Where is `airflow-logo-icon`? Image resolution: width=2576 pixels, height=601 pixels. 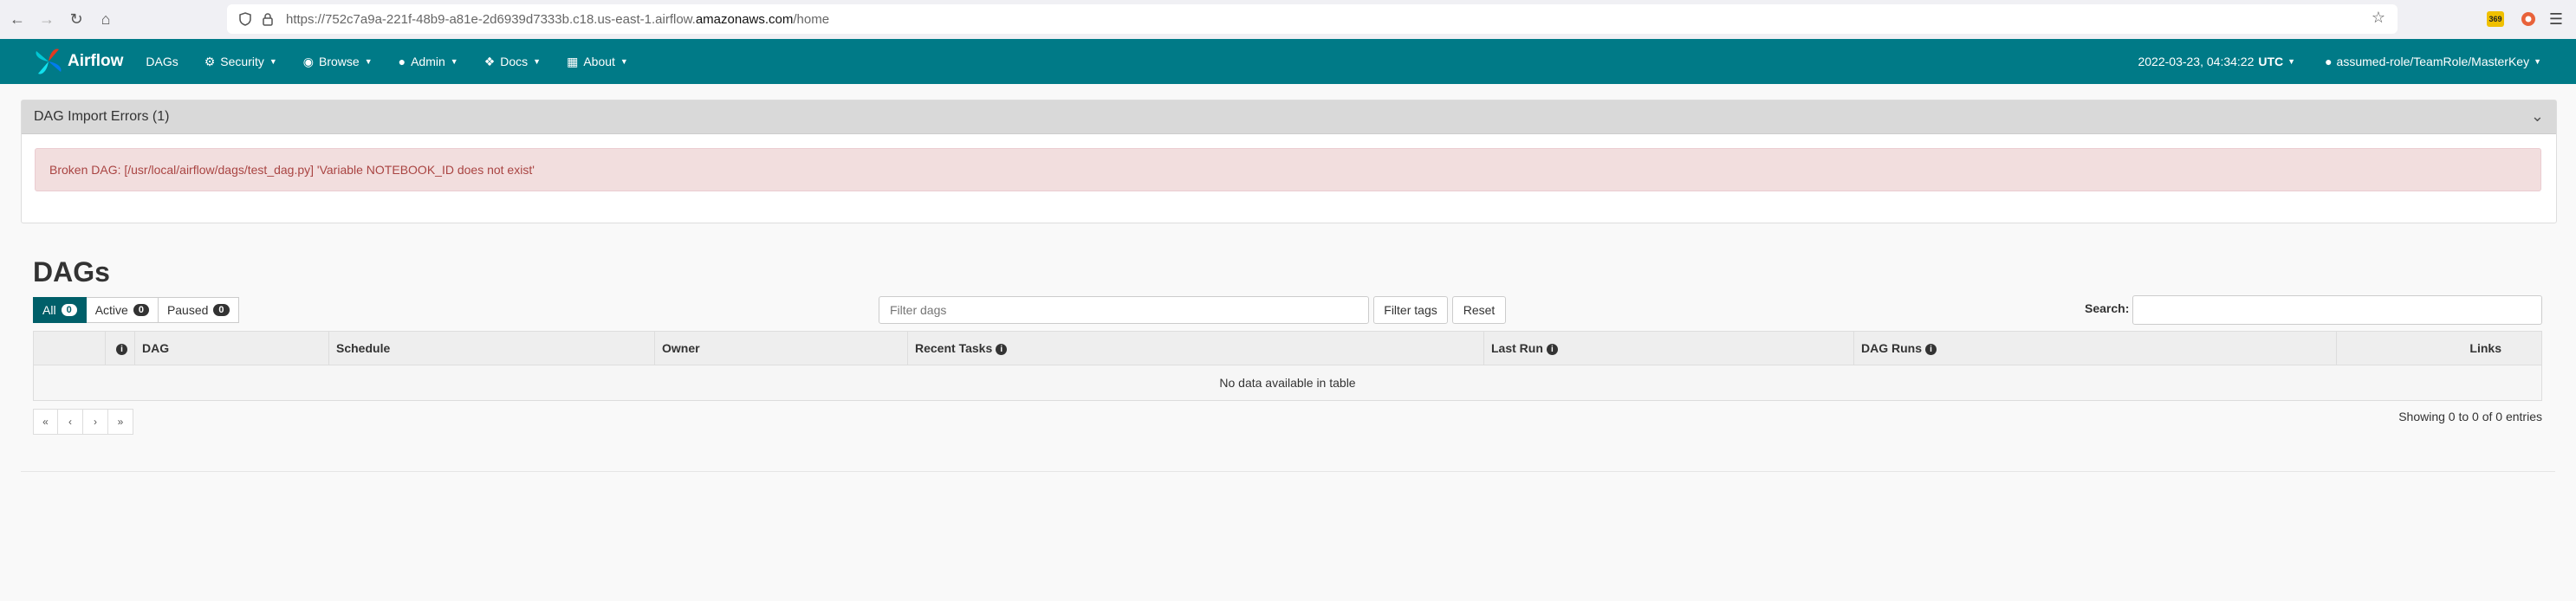 airflow-logo-icon is located at coordinates (49, 62).